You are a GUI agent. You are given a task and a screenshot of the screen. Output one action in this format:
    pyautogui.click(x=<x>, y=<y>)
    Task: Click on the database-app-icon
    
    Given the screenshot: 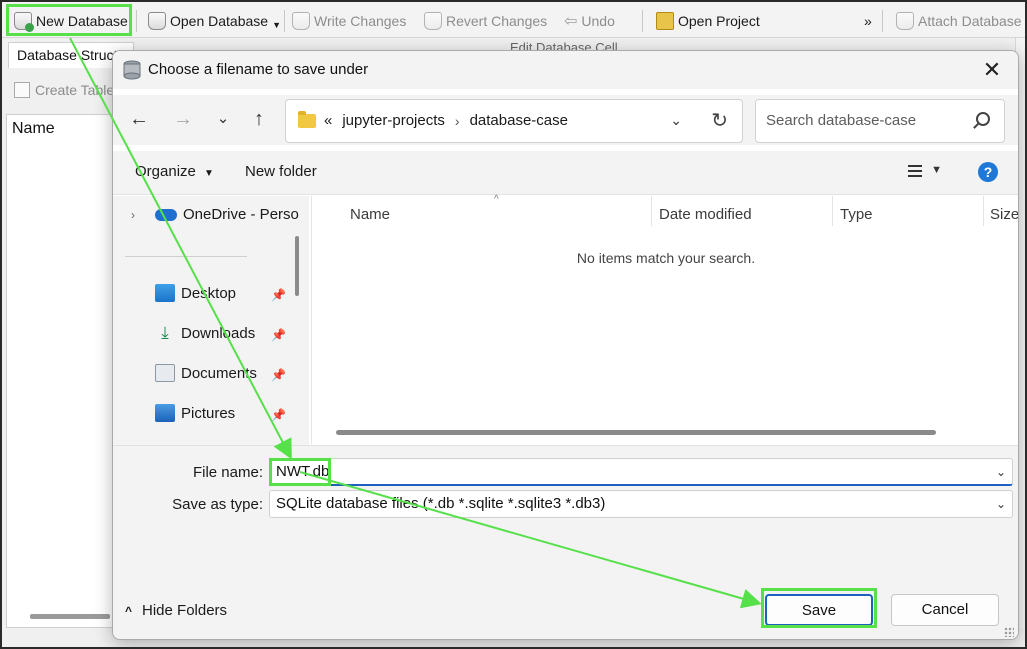 What is the action you would take?
    pyautogui.click(x=132, y=70)
    